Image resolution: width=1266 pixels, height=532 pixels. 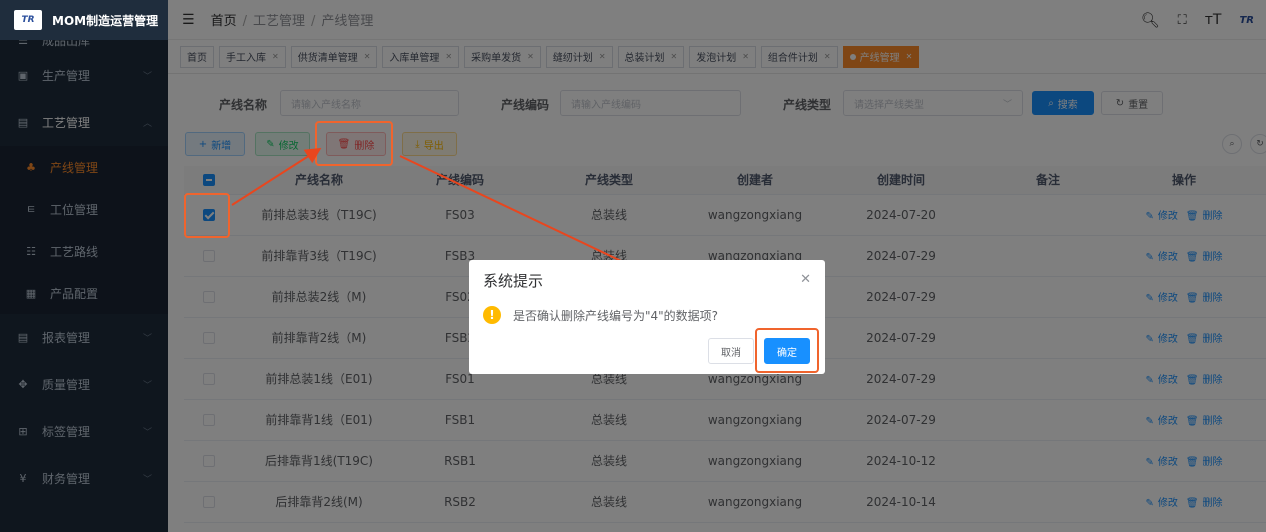 I want to click on highlight-confirm-button, so click(x=787, y=350).